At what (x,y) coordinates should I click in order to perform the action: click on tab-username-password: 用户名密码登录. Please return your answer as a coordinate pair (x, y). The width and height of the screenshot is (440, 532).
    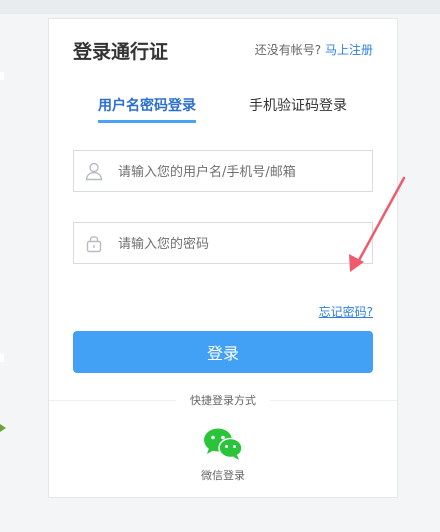
    Looking at the image, I should click on (147, 109).